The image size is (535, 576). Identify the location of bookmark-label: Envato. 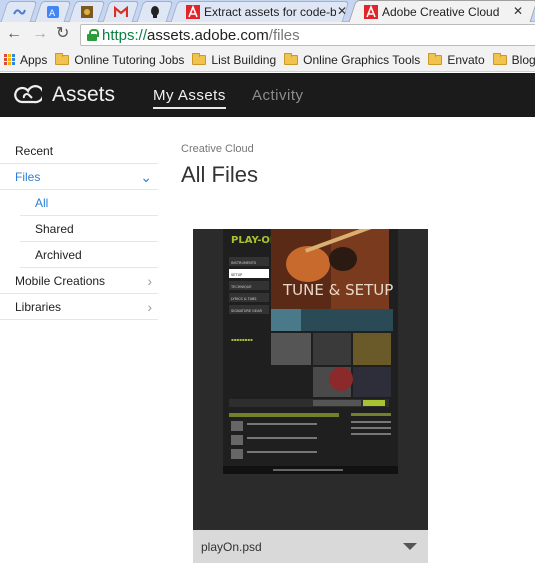
(466, 59).